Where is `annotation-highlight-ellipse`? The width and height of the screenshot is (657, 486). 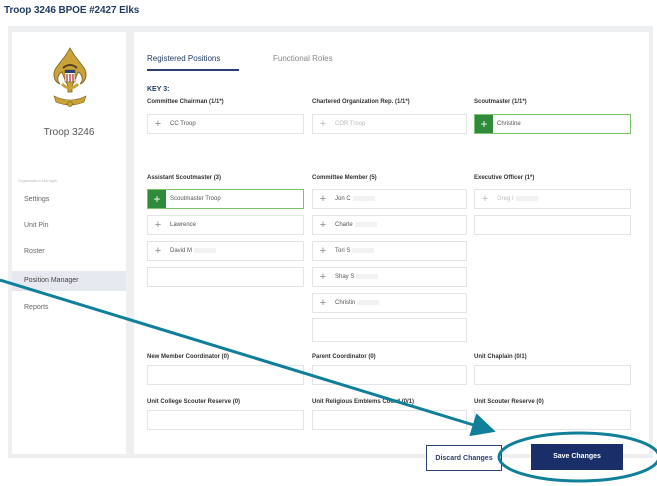
annotation-highlight-ellipse is located at coordinates (577, 457).